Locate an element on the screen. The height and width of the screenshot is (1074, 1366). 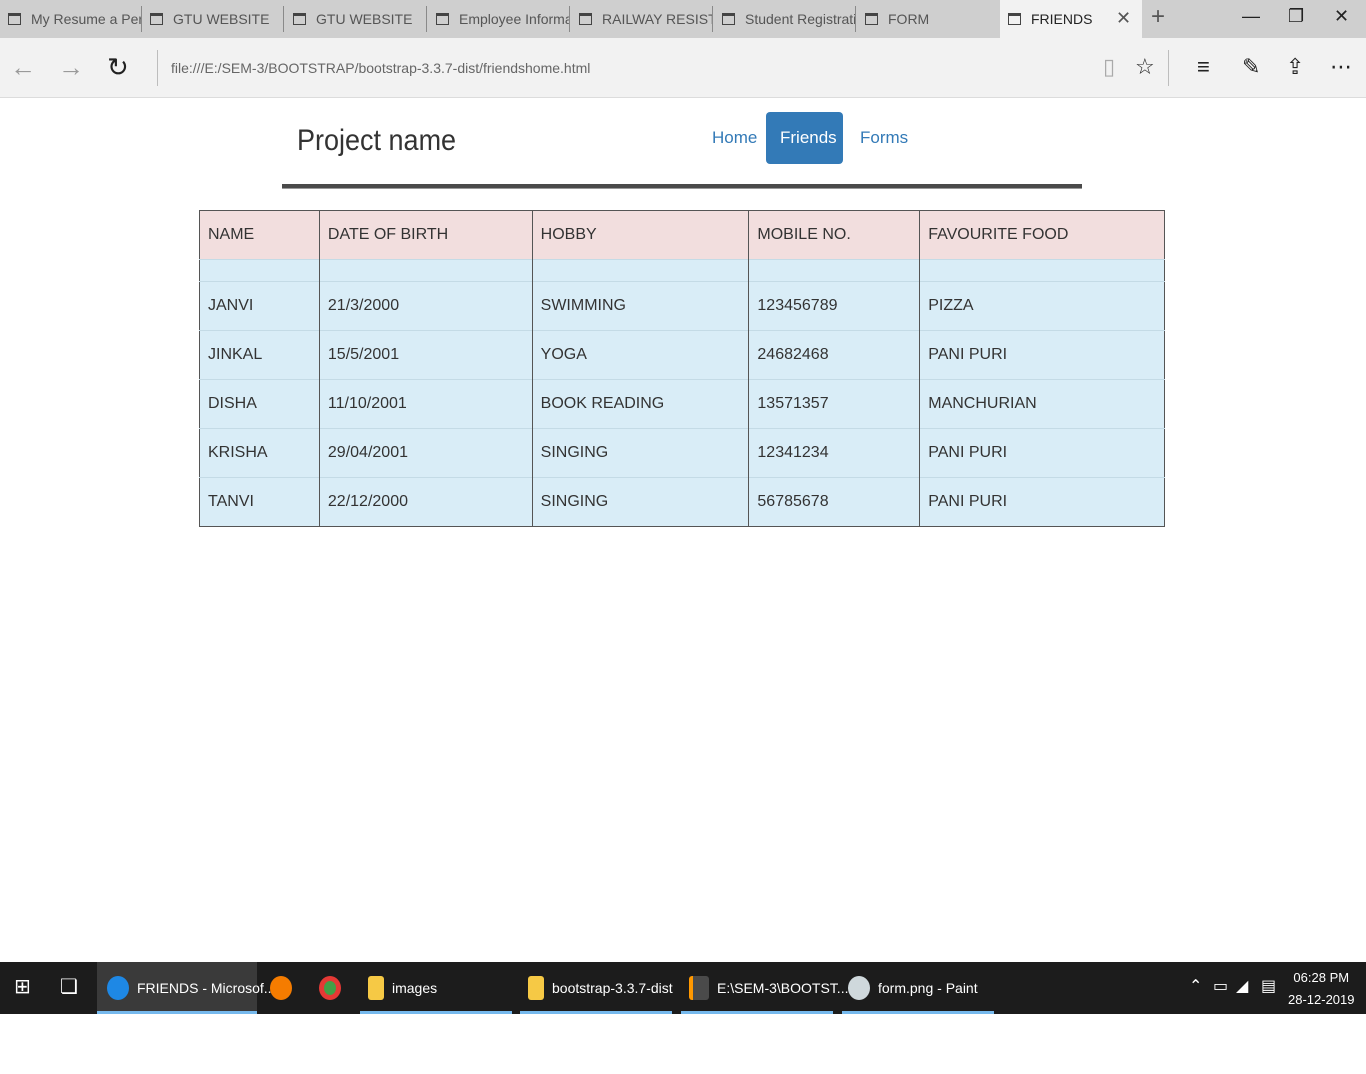
reading-view-icon: ▯ is located at coordinates (1109, 67).